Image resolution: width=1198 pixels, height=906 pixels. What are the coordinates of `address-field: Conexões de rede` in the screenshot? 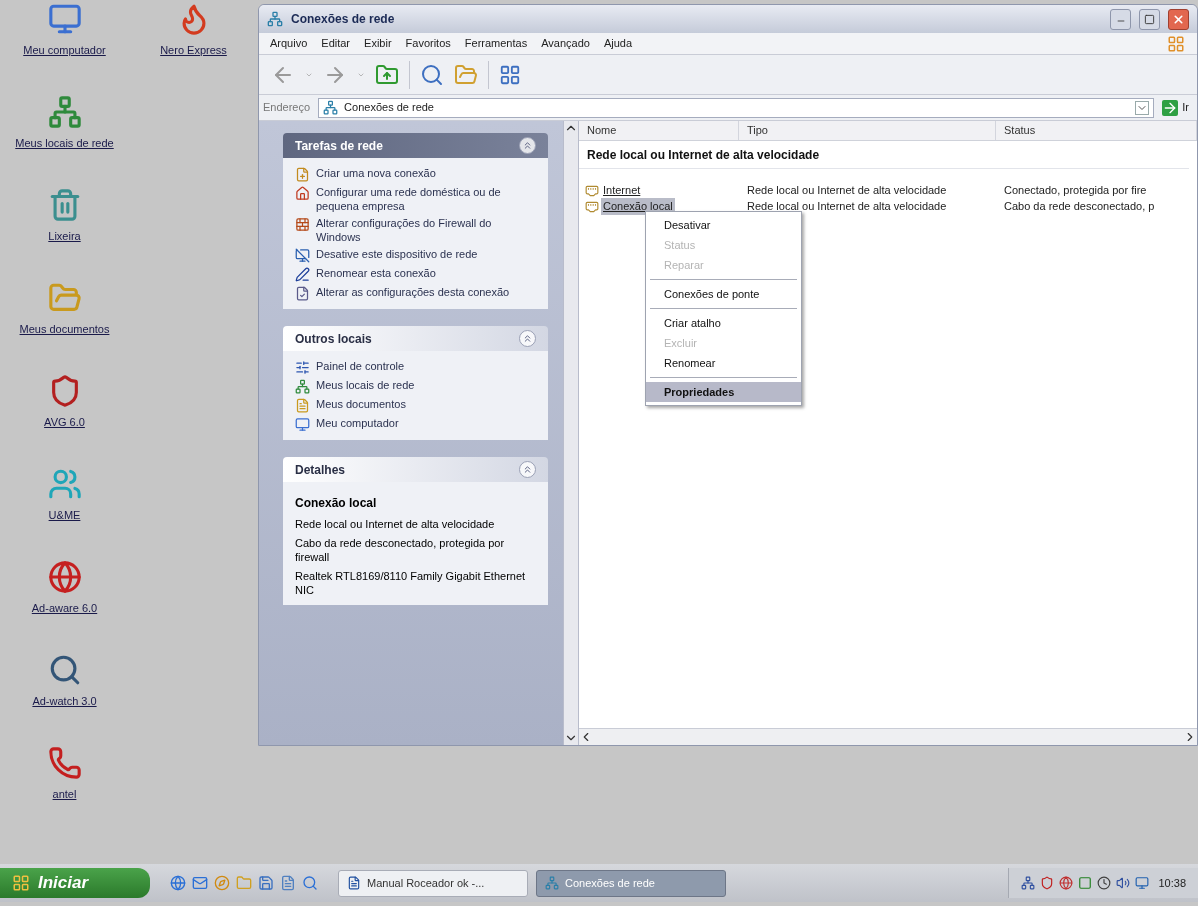 It's located at (736, 107).